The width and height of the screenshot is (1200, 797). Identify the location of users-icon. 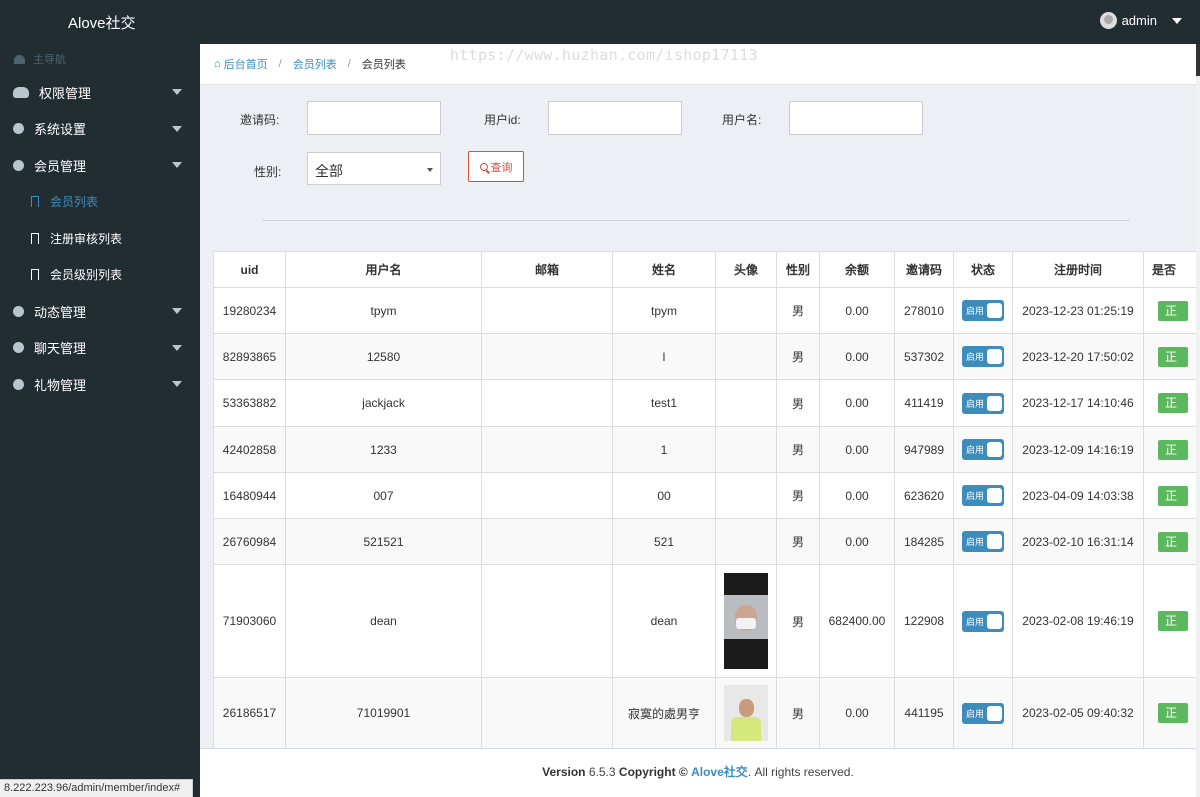
(21, 92).